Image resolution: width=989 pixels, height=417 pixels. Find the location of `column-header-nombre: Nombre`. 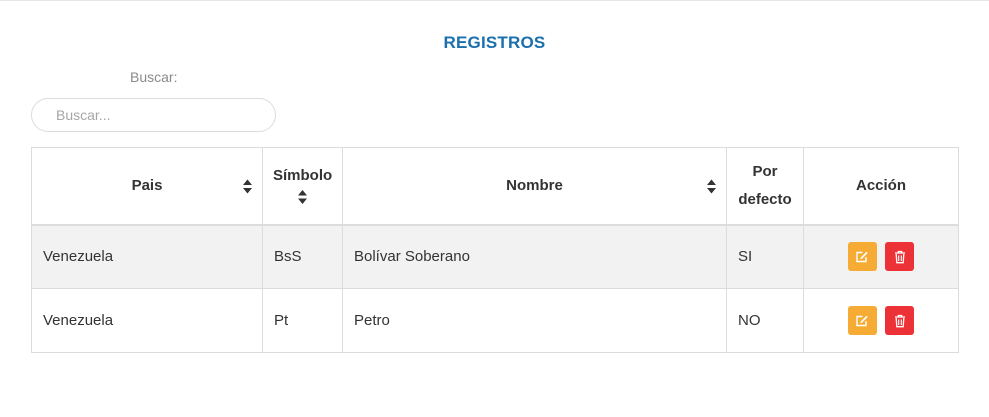

column-header-nombre: Nombre is located at coordinates (534, 186).